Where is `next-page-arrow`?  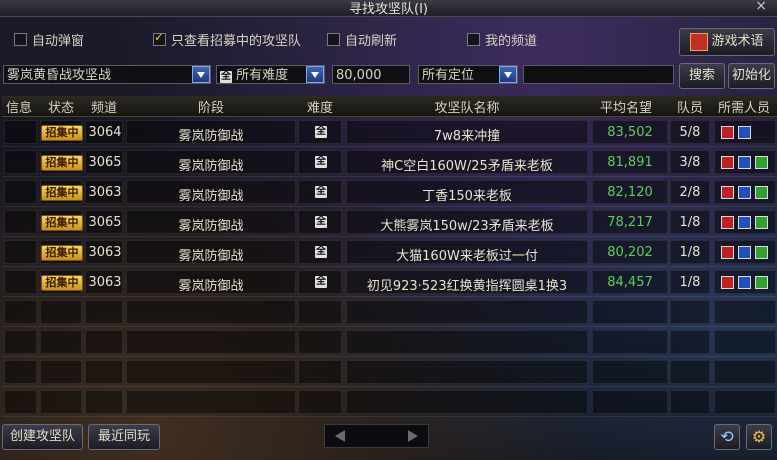 next-page-arrow is located at coordinates (413, 436).